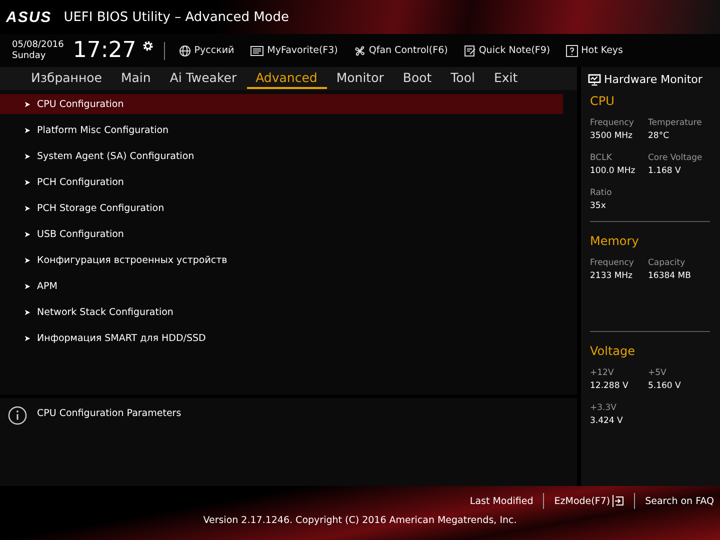 This screenshot has height=540, width=720. Describe the element at coordinates (594, 50) in the screenshot. I see `toolbar-button: Hot Keys` at that location.